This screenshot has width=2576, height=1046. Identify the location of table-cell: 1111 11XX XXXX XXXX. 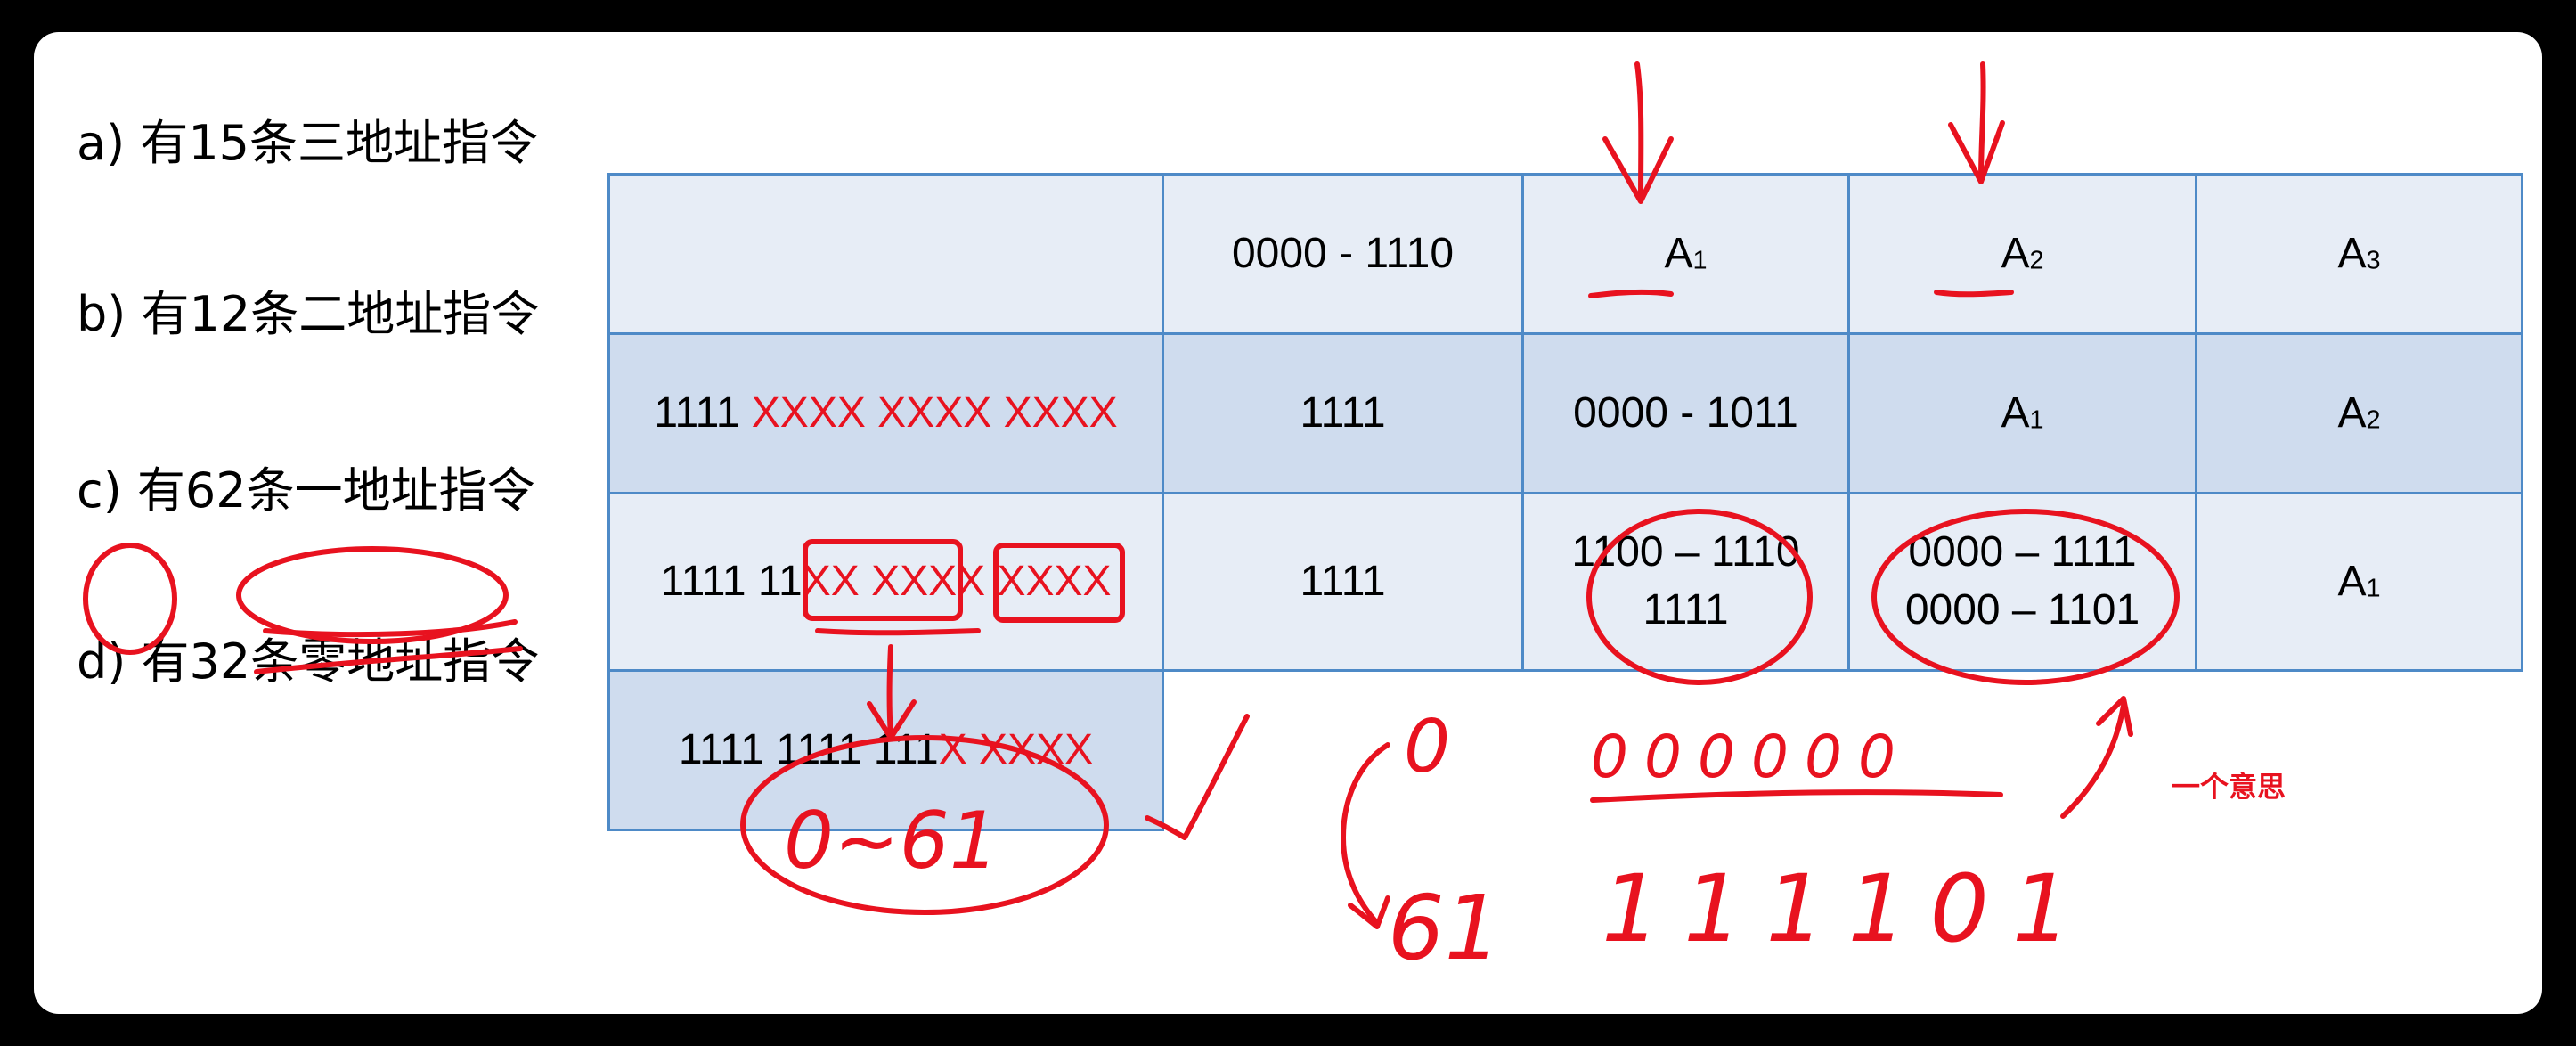
(885, 582).